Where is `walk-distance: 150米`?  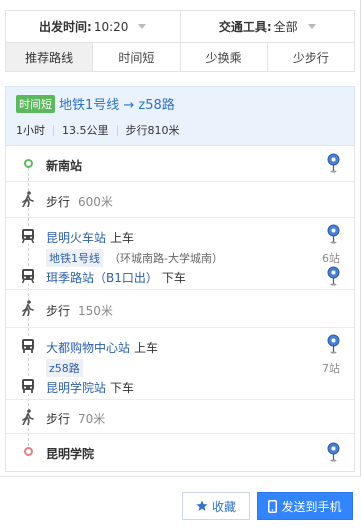 walk-distance: 150米 is located at coordinates (95, 311).